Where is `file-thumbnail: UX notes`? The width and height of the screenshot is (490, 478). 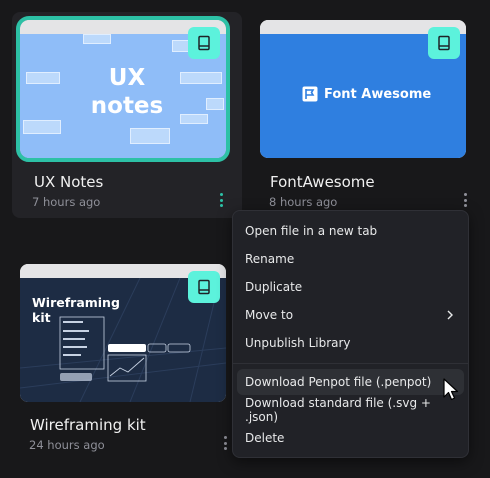
file-thumbnail: UX notes is located at coordinates (123, 89).